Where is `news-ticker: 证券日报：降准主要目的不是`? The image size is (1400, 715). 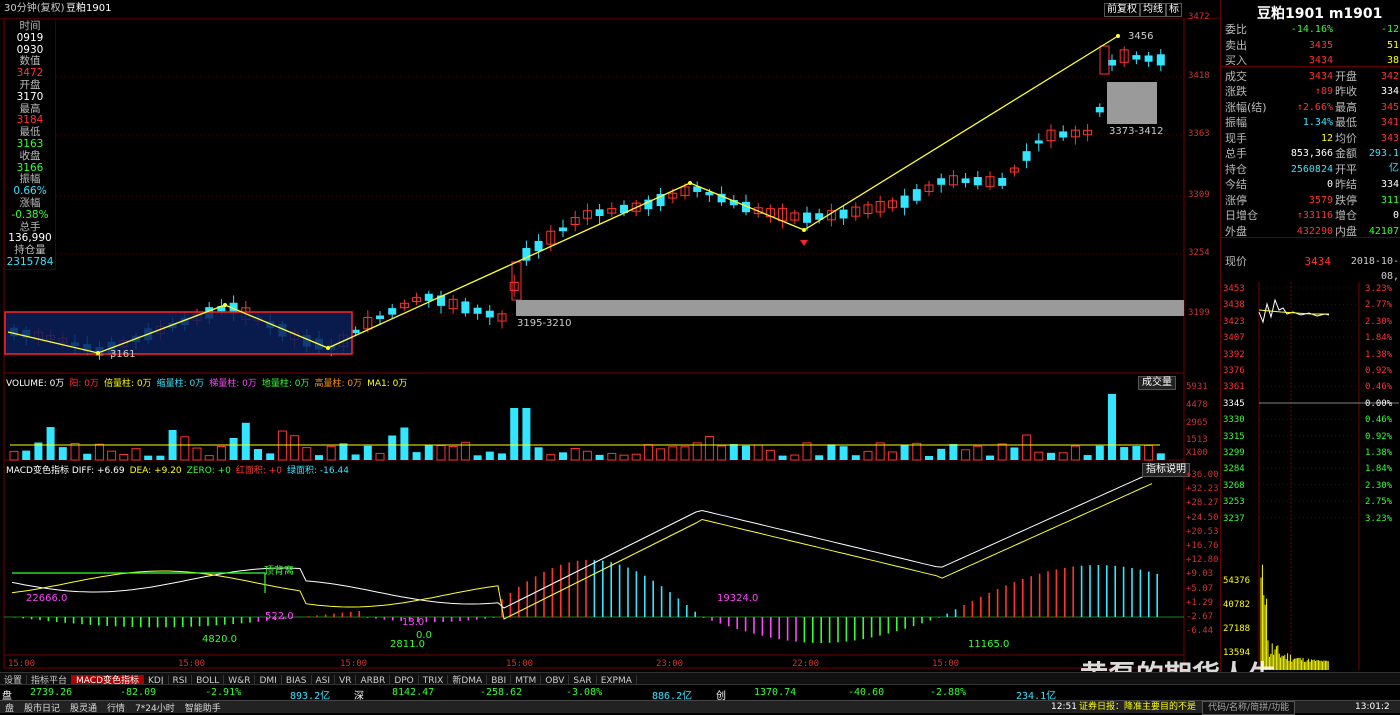 news-ticker: 证券日报：降准主要目的不是 is located at coordinates (1137, 707).